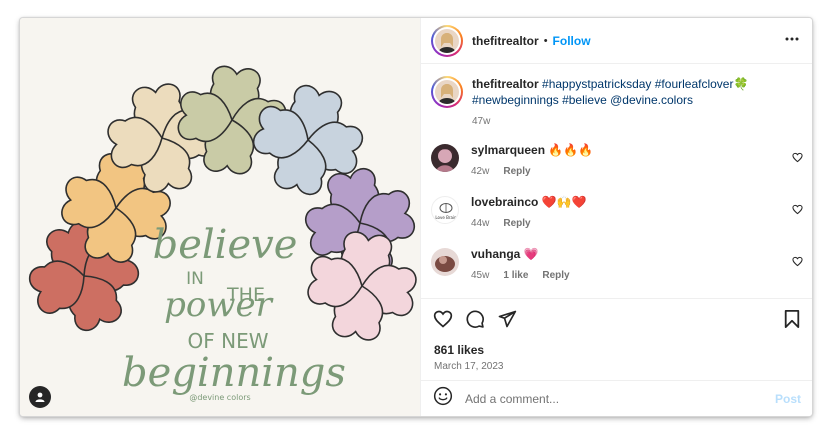 The width and height of the screenshot is (832, 436). Describe the element at coordinates (616, 41) in the screenshot. I see `post-header: thefitrealtor • Follow` at that location.